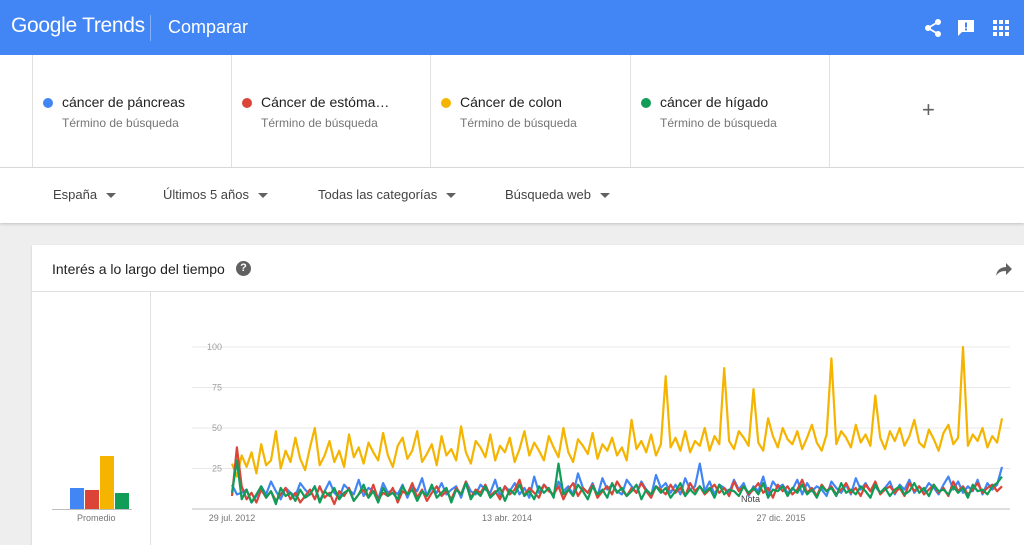 The width and height of the screenshot is (1024, 545). Describe the element at coordinates (132, 111) in the screenshot. I see `search-term-1: cáncer de páncreas Término de búsqueda` at that location.